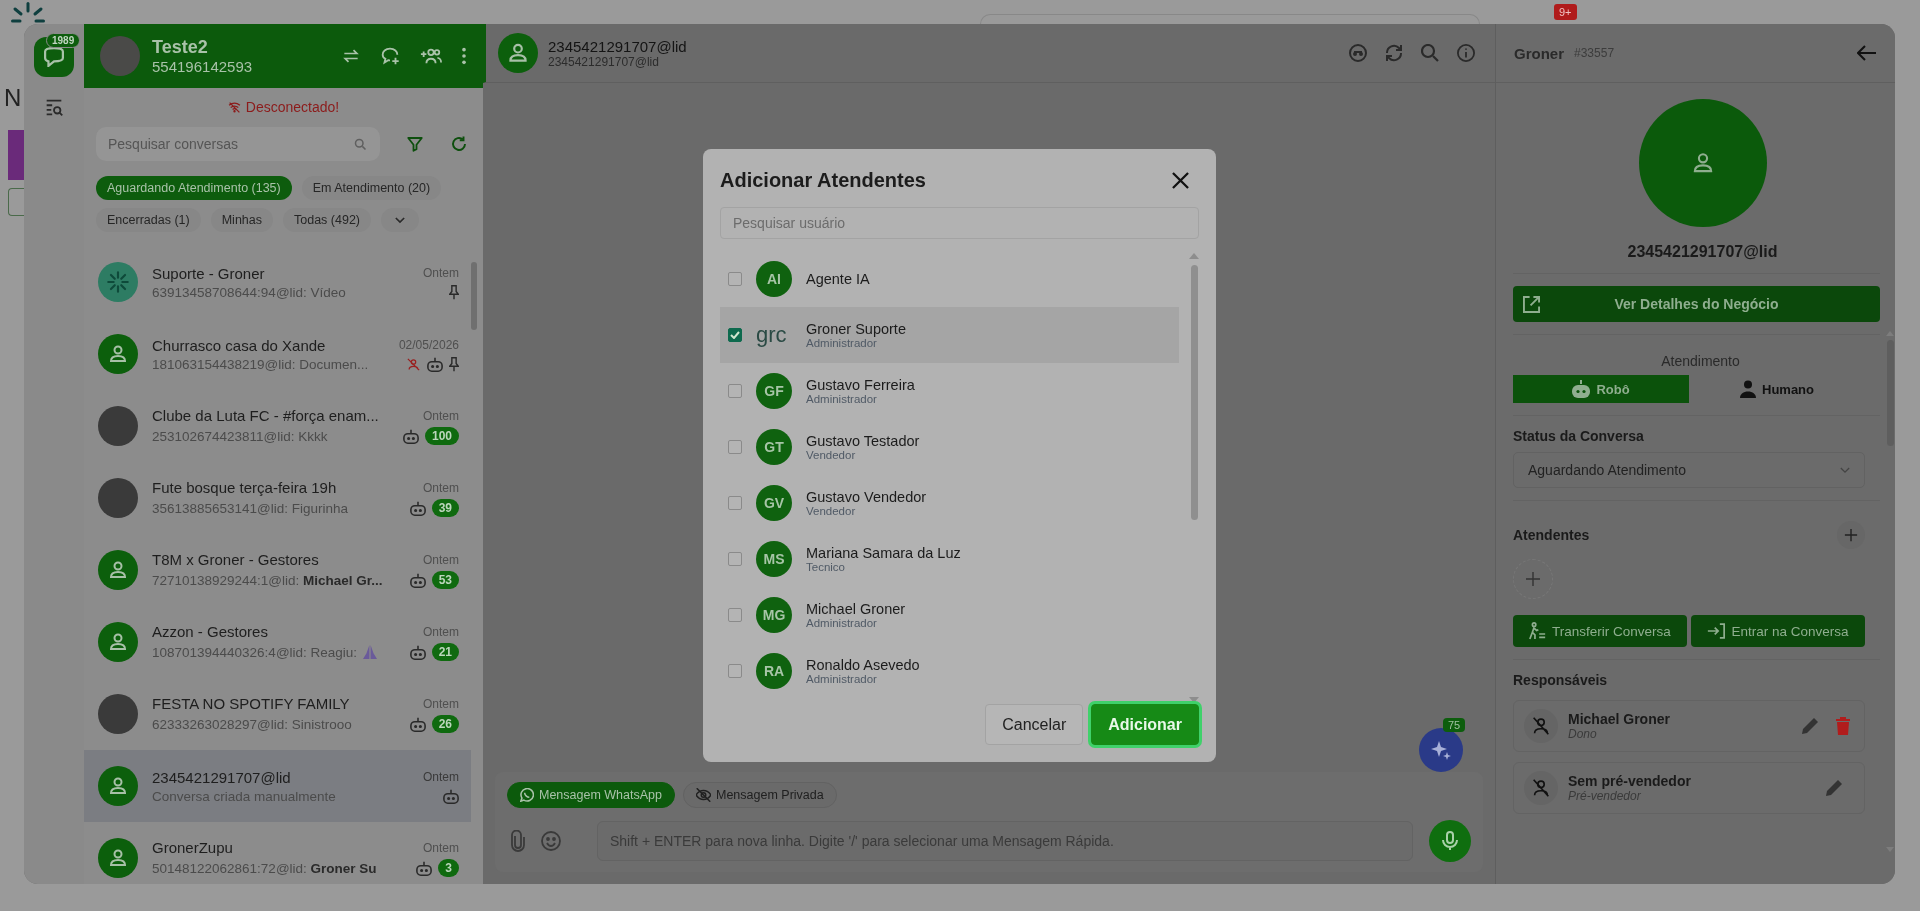 The width and height of the screenshot is (1920, 911). Describe the element at coordinates (459, 144) in the screenshot. I see `refresh-icon` at that location.